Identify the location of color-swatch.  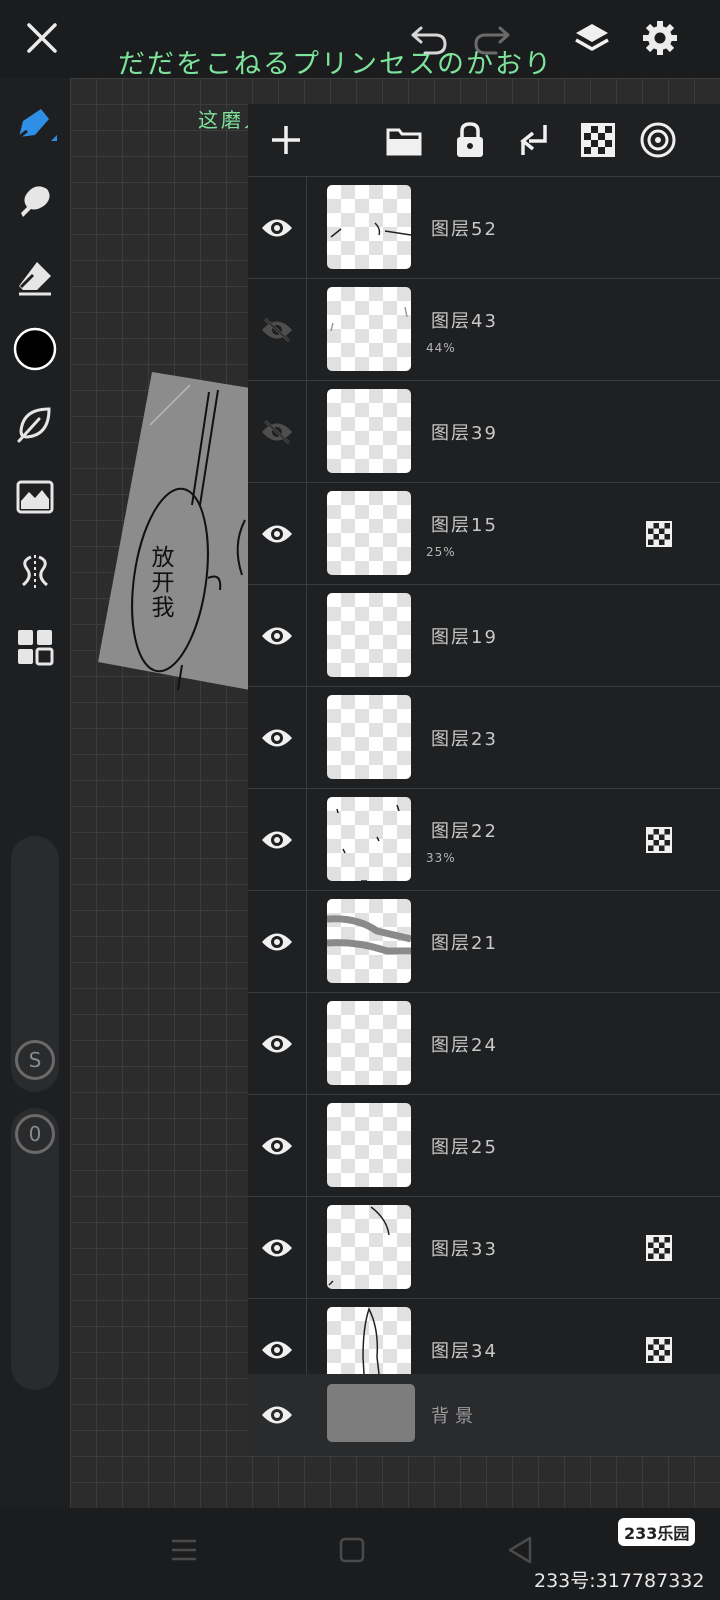
(35, 349).